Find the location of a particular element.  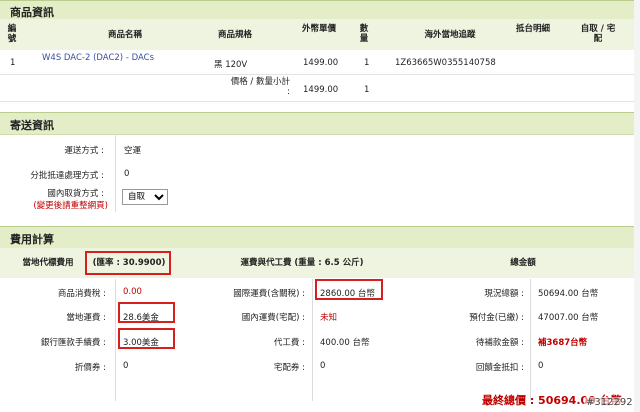

shipping-method-label: 運送方式 : is located at coordinates (84, 151).